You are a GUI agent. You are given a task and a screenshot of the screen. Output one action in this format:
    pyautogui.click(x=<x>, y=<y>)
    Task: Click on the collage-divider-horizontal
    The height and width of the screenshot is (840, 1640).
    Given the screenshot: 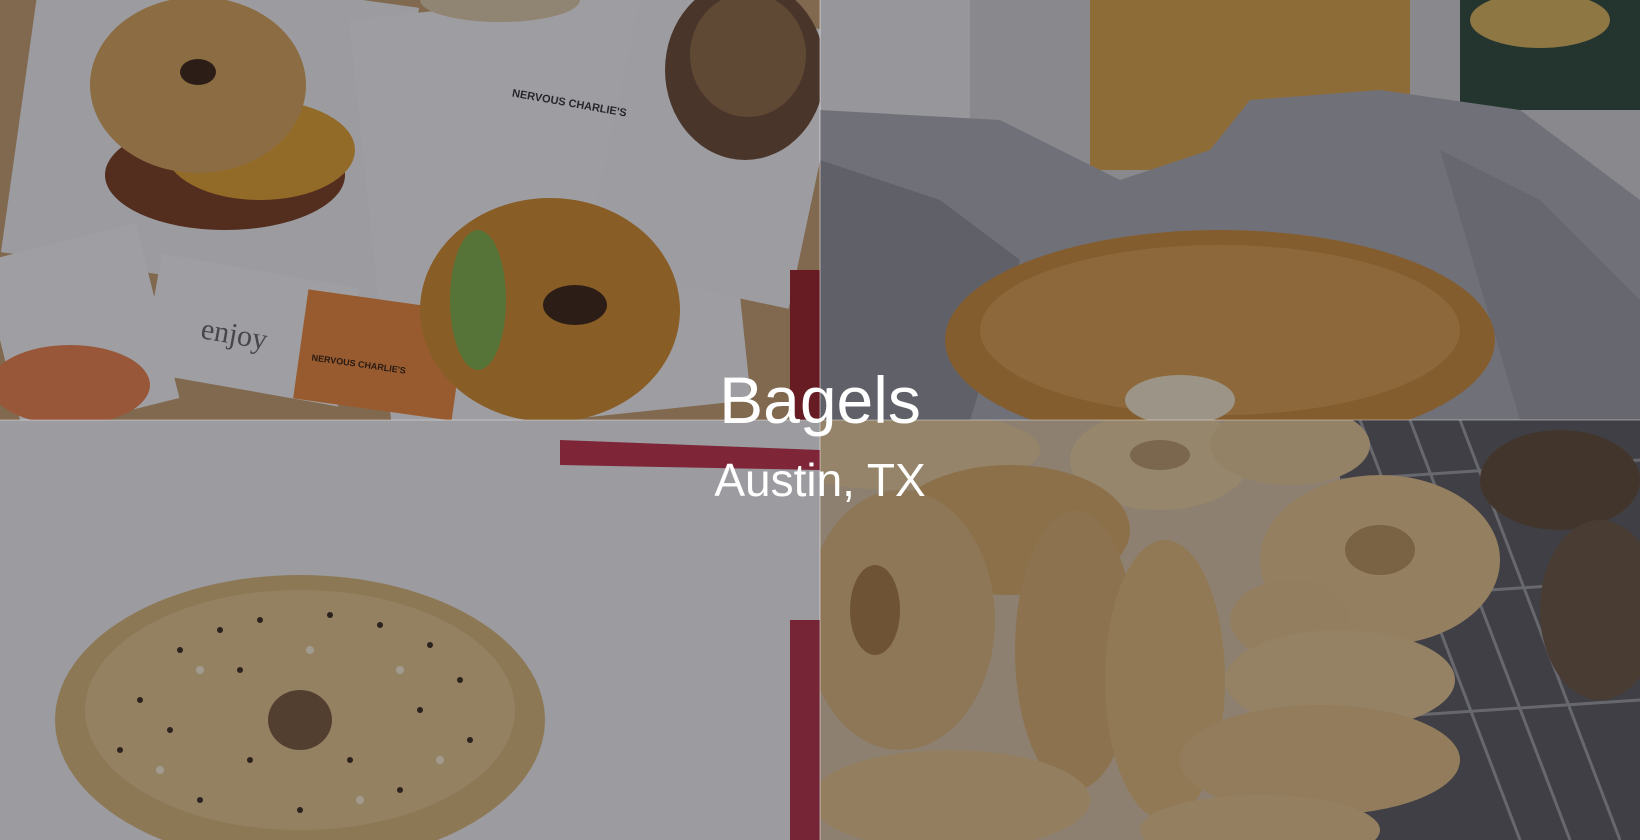 What is the action you would take?
    pyautogui.click(x=820, y=420)
    